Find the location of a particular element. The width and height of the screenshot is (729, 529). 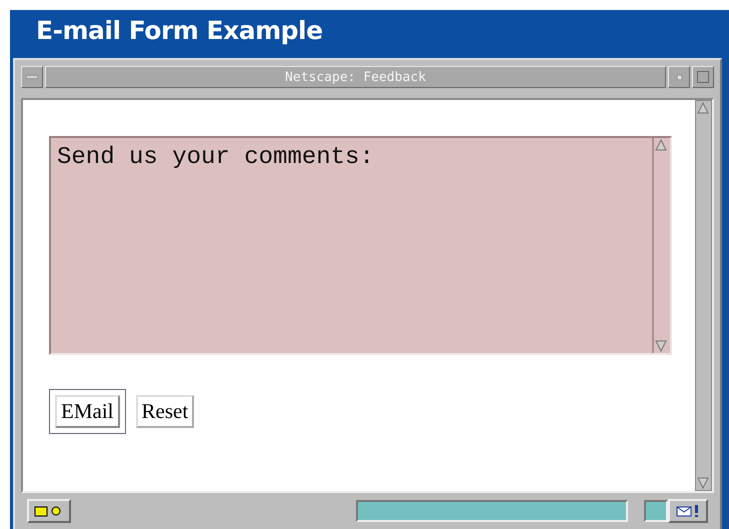

window-title: Netscape: Feedback is located at coordinates (355, 77).